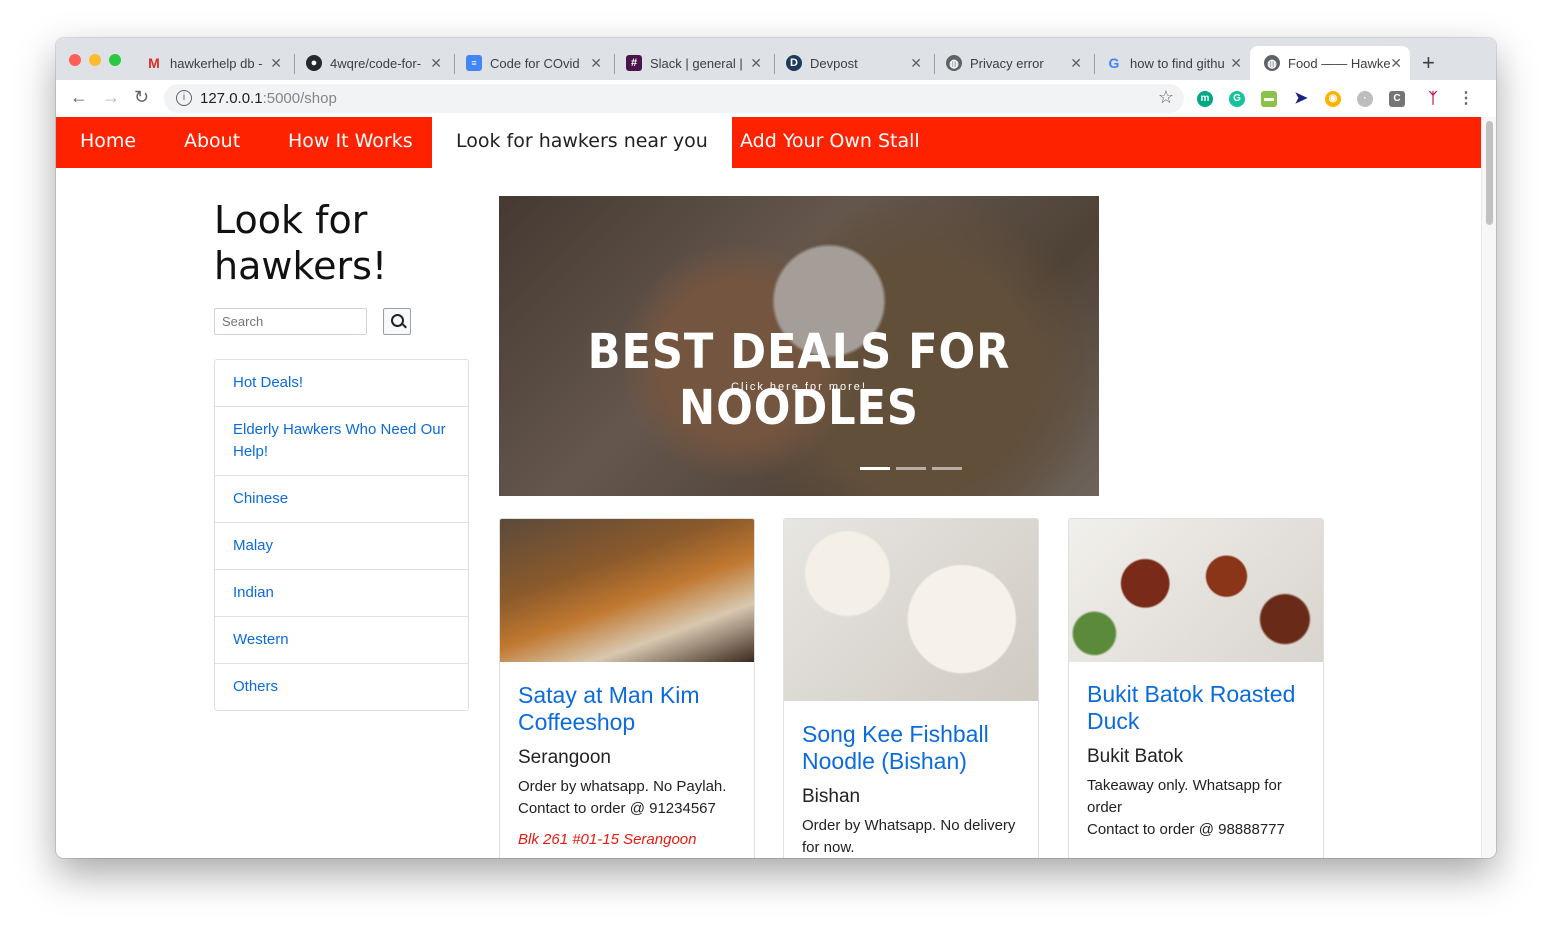  Describe the element at coordinates (211, 63) in the screenshot. I see `browser-tab: M hawkerhelp db - ✕` at that location.